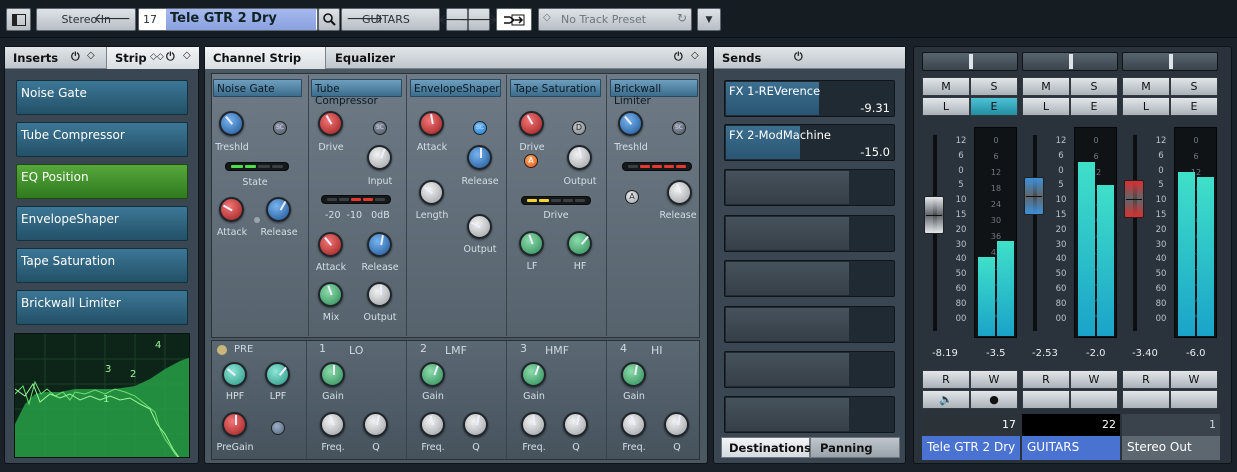  Describe the element at coordinates (257, 58) in the screenshot. I see `tab-channel-strip: Channel Strip` at that location.